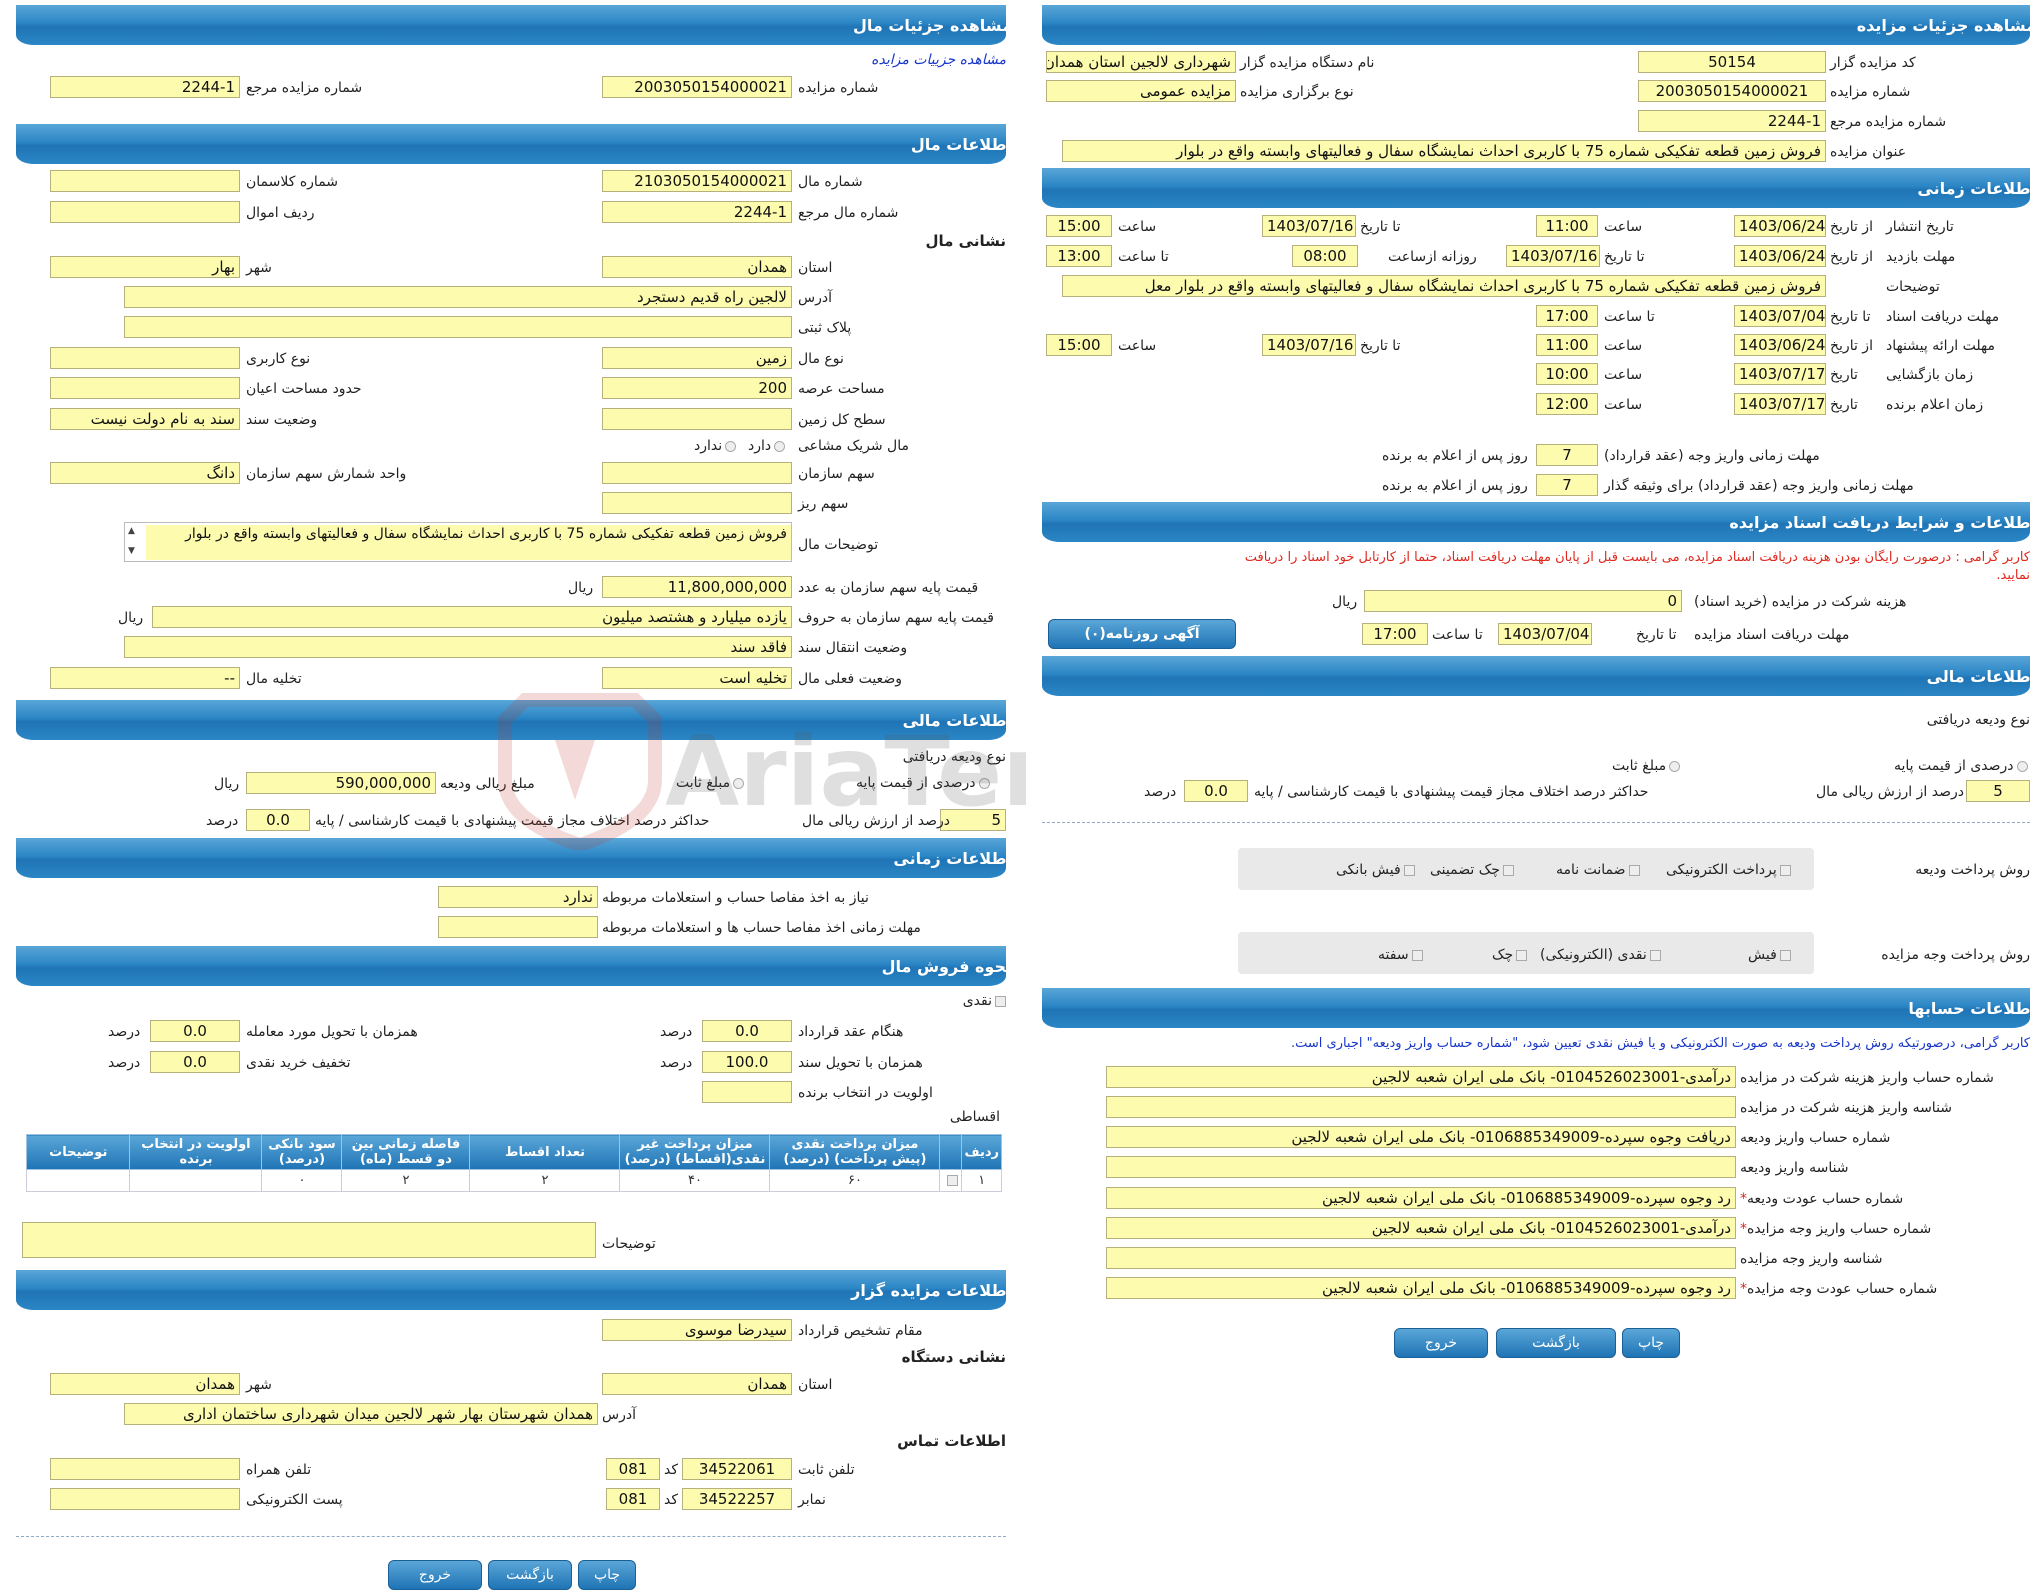 This screenshot has width=2030, height=1593. I want to click on pay-method-receipt: فیش, so click(1769, 955).